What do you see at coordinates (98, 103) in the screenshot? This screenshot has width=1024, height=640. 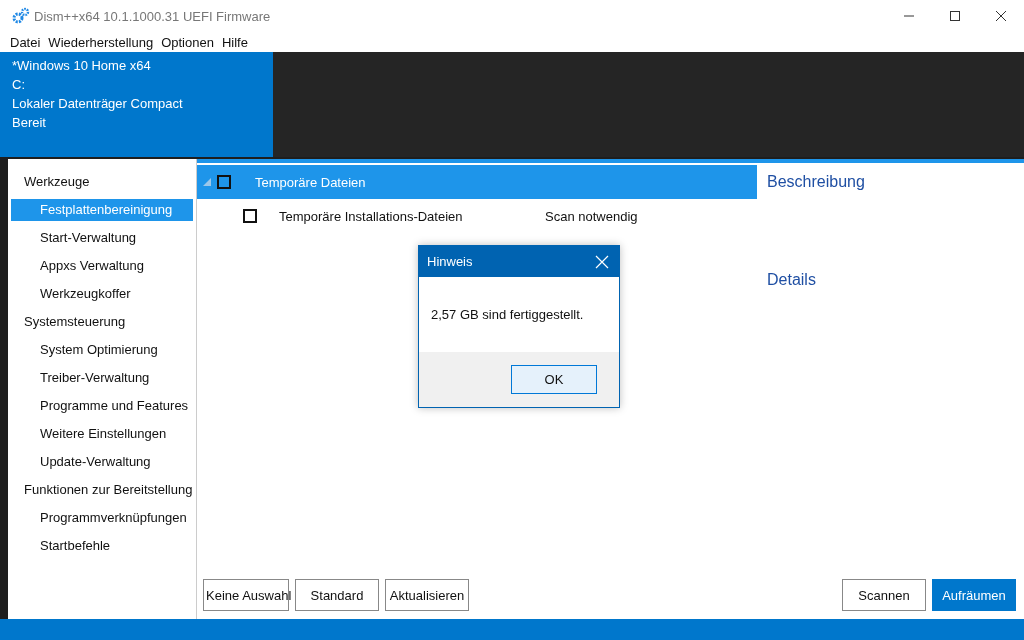 I see `image-info-text: Lokaler Datenträger Compact` at bounding box center [98, 103].